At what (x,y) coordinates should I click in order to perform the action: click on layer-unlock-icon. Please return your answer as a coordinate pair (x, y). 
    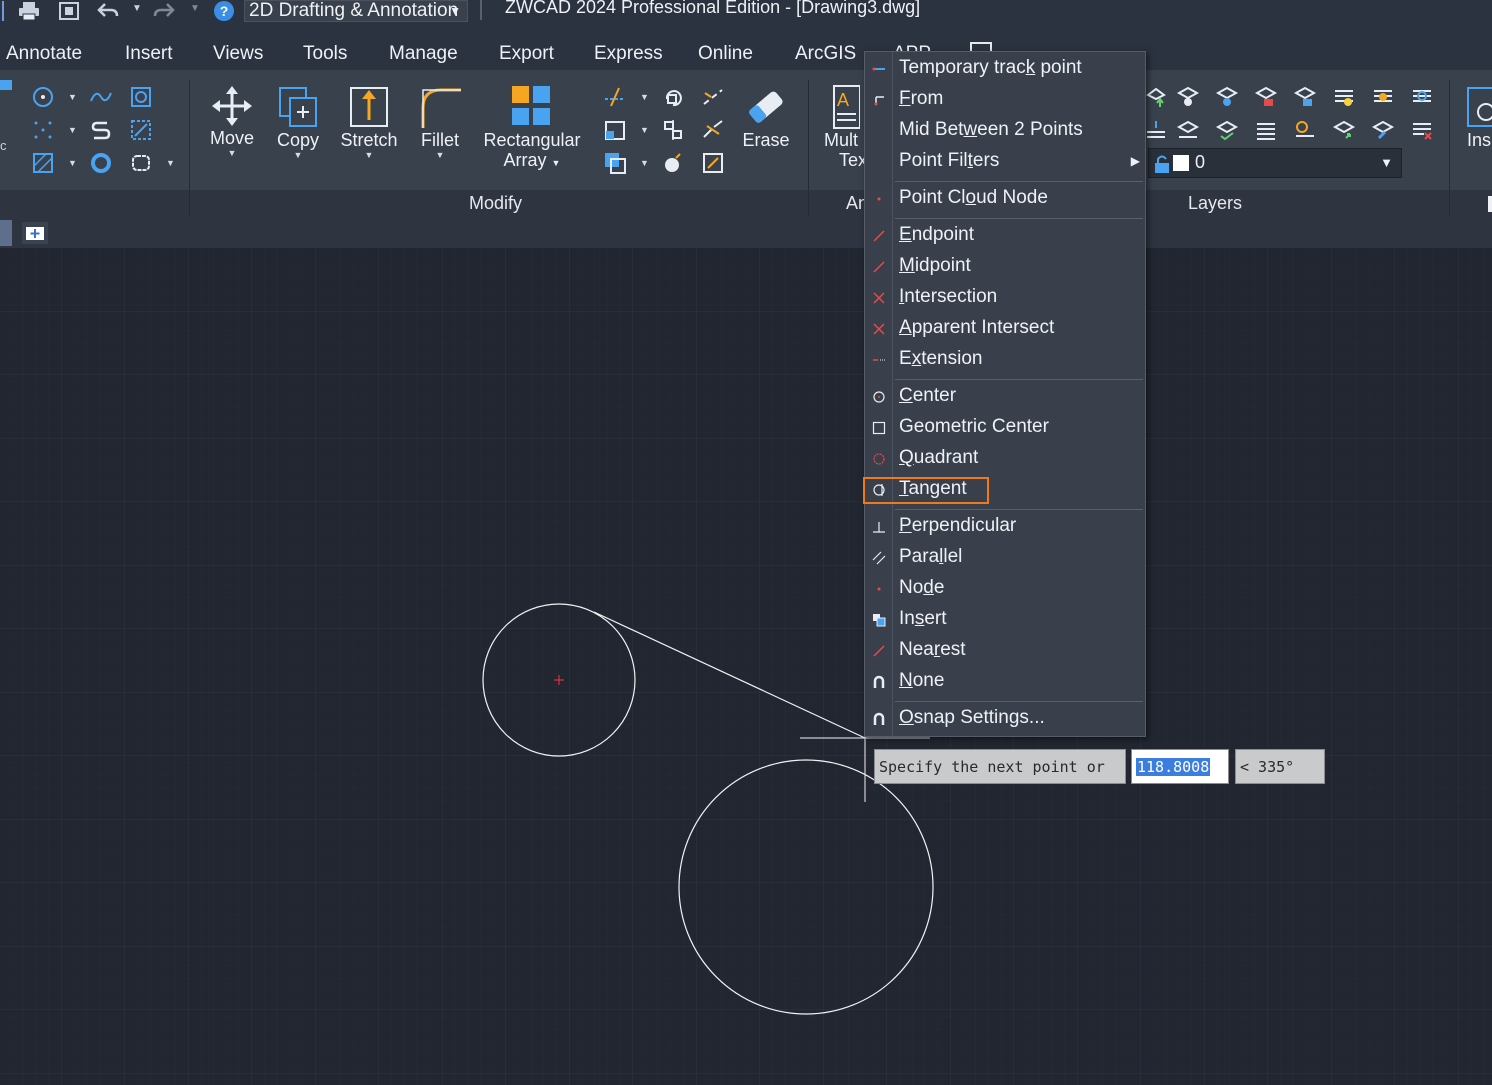
    Looking at the image, I should click on (1305, 97).